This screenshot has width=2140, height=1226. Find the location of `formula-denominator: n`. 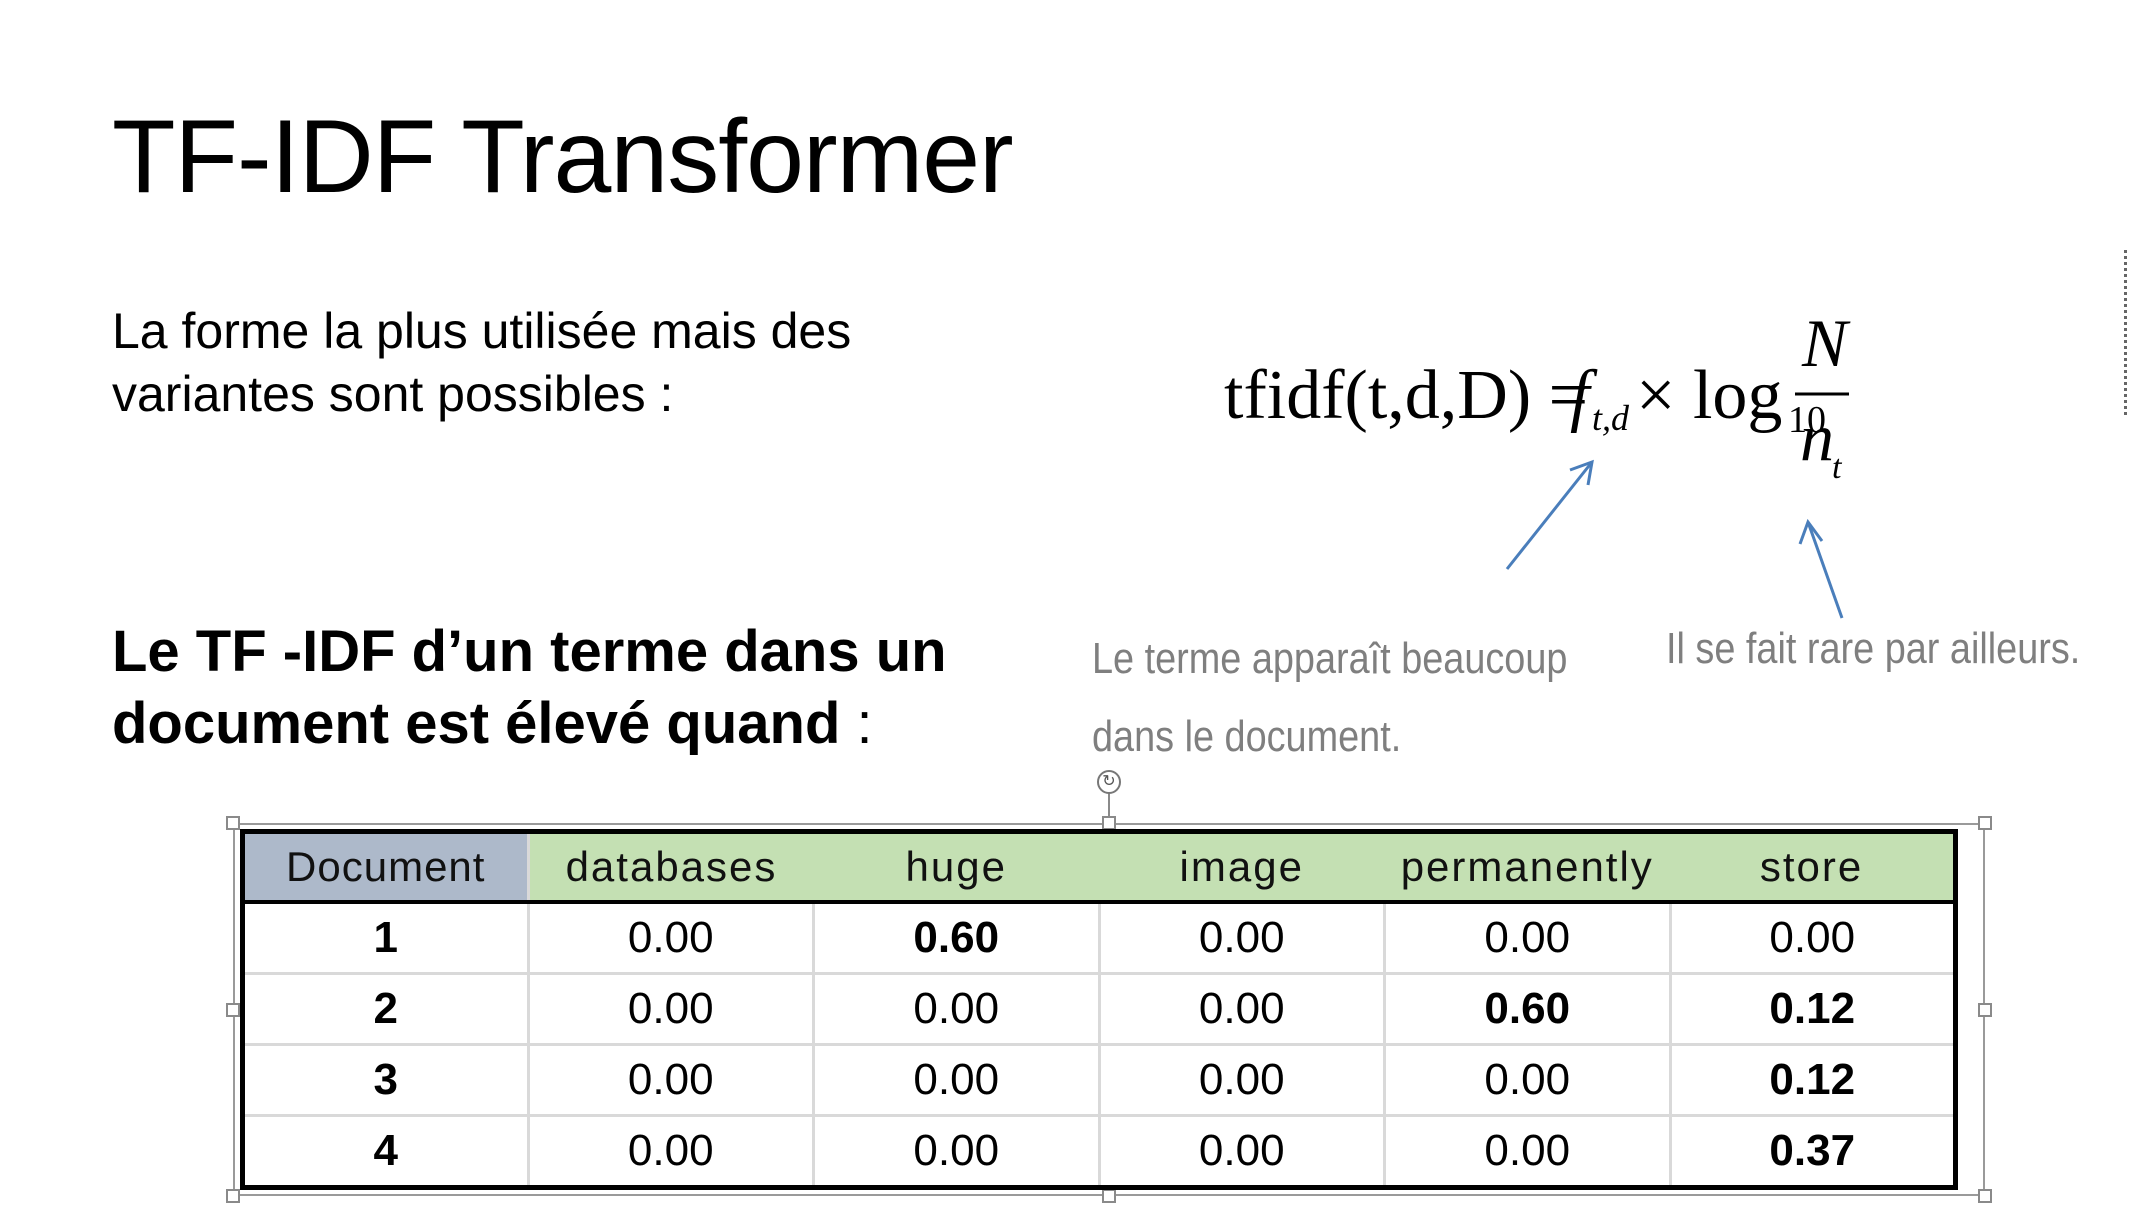

formula-denominator: n is located at coordinates (1817, 437).